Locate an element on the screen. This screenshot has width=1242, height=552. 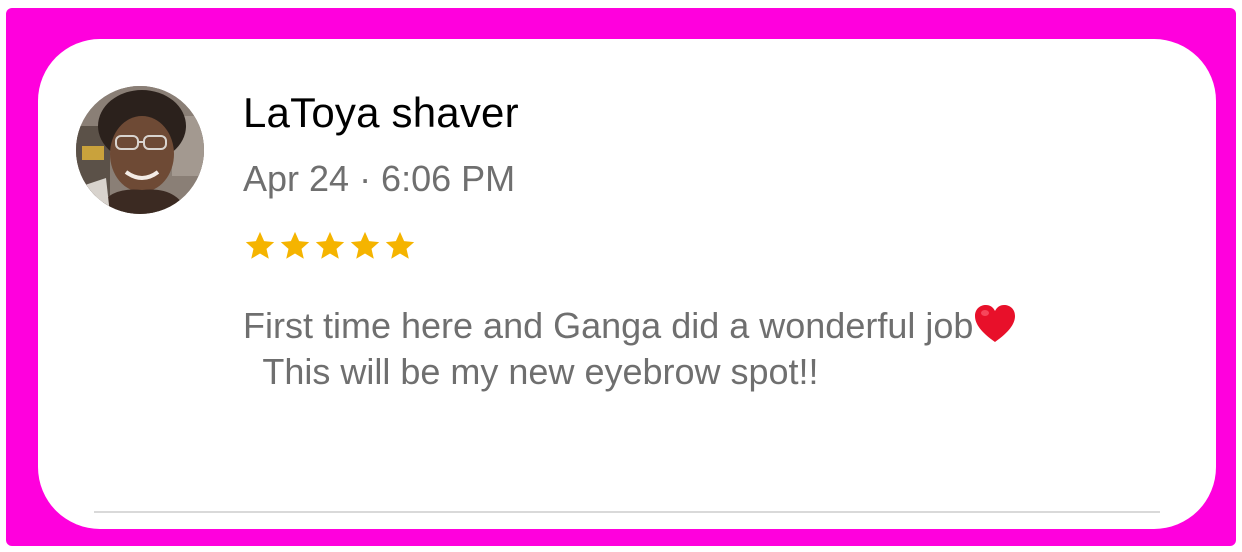
red-heart-emoji is located at coordinates (995, 323).